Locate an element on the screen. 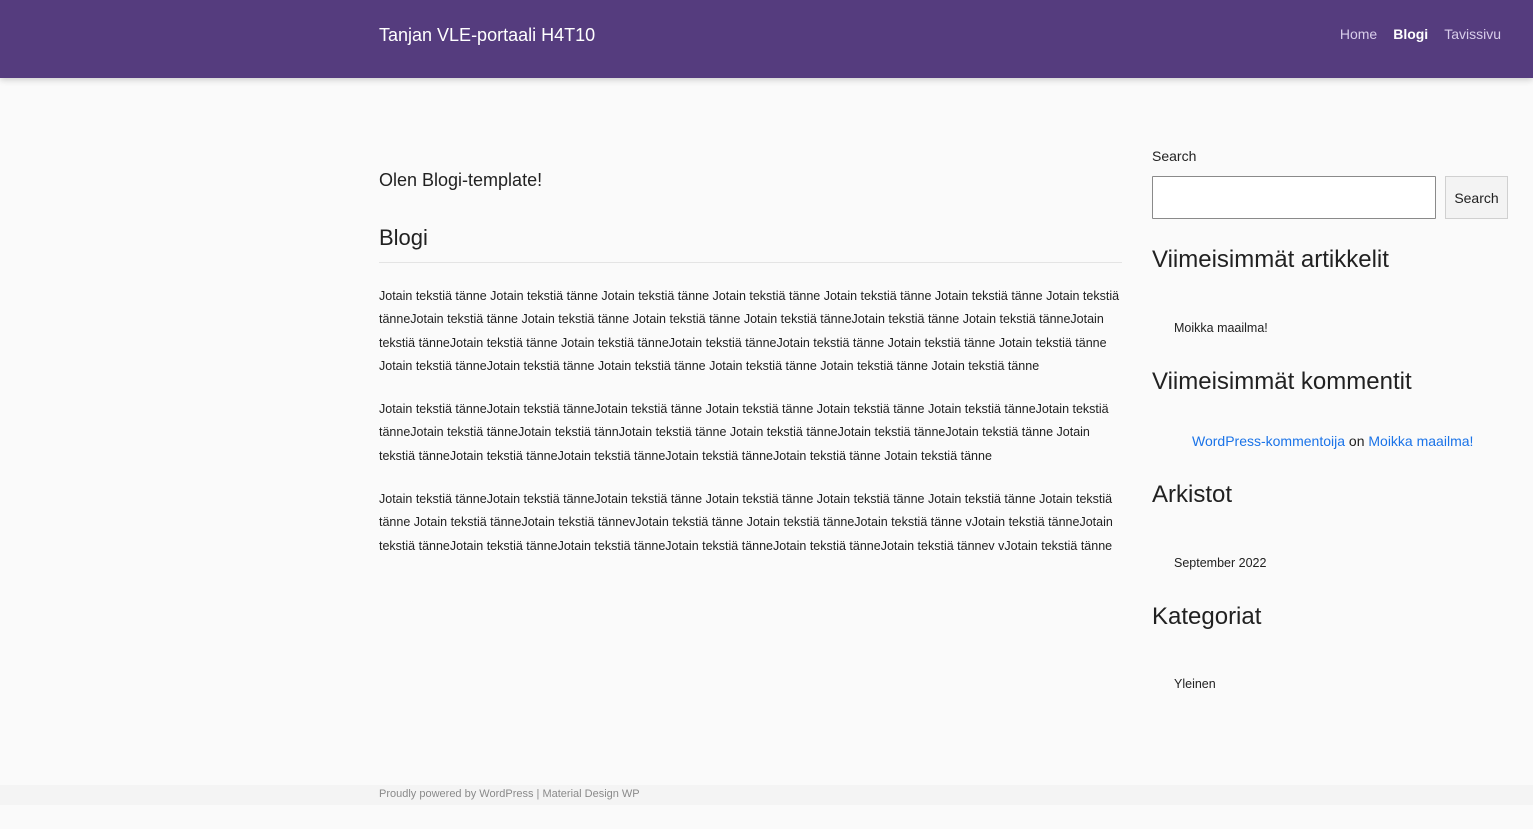 This screenshot has width=1533, height=829. archives-widget: Arkistot September 2022 is located at coordinates (1330, 525).